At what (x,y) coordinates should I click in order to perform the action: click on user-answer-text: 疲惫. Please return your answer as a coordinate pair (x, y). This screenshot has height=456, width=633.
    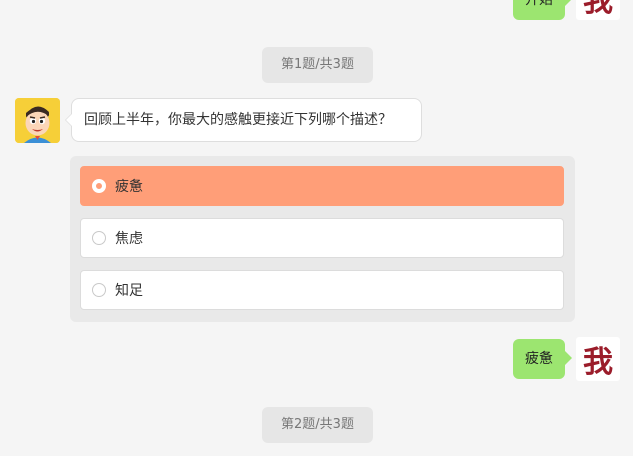
    Looking at the image, I should click on (539, 359).